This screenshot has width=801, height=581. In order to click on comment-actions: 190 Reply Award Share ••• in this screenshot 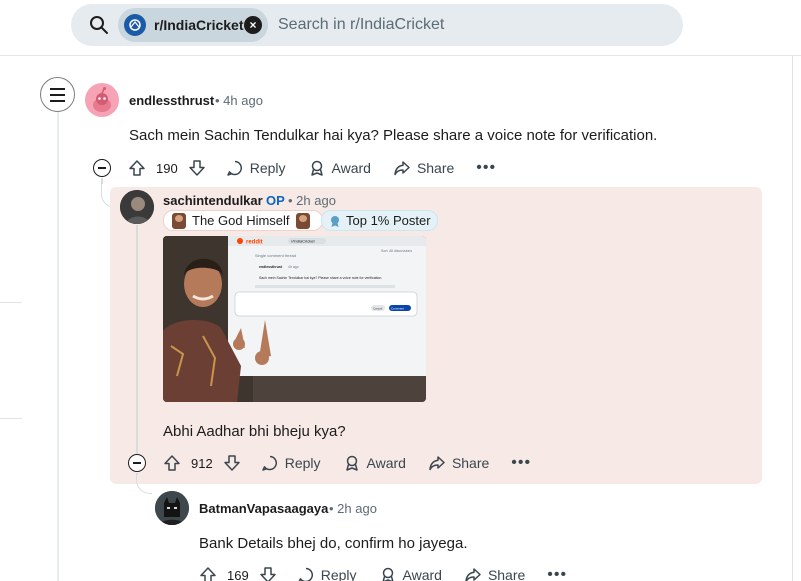, I will do `click(312, 168)`.